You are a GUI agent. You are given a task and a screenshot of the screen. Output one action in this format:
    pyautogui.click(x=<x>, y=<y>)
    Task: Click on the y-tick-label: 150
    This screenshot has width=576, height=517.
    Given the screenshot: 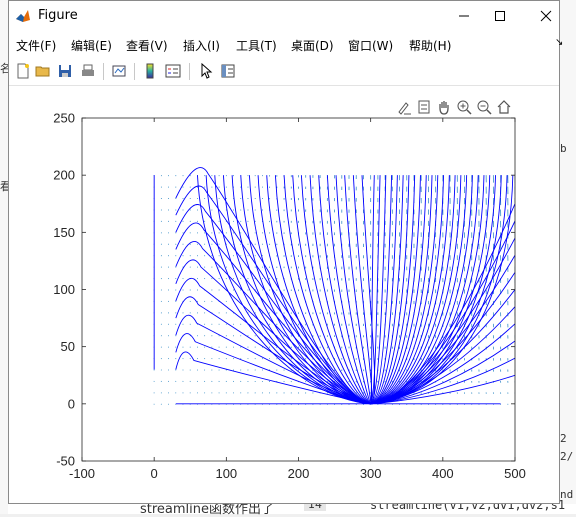 What is the action you would take?
    pyautogui.click(x=64, y=232)
    